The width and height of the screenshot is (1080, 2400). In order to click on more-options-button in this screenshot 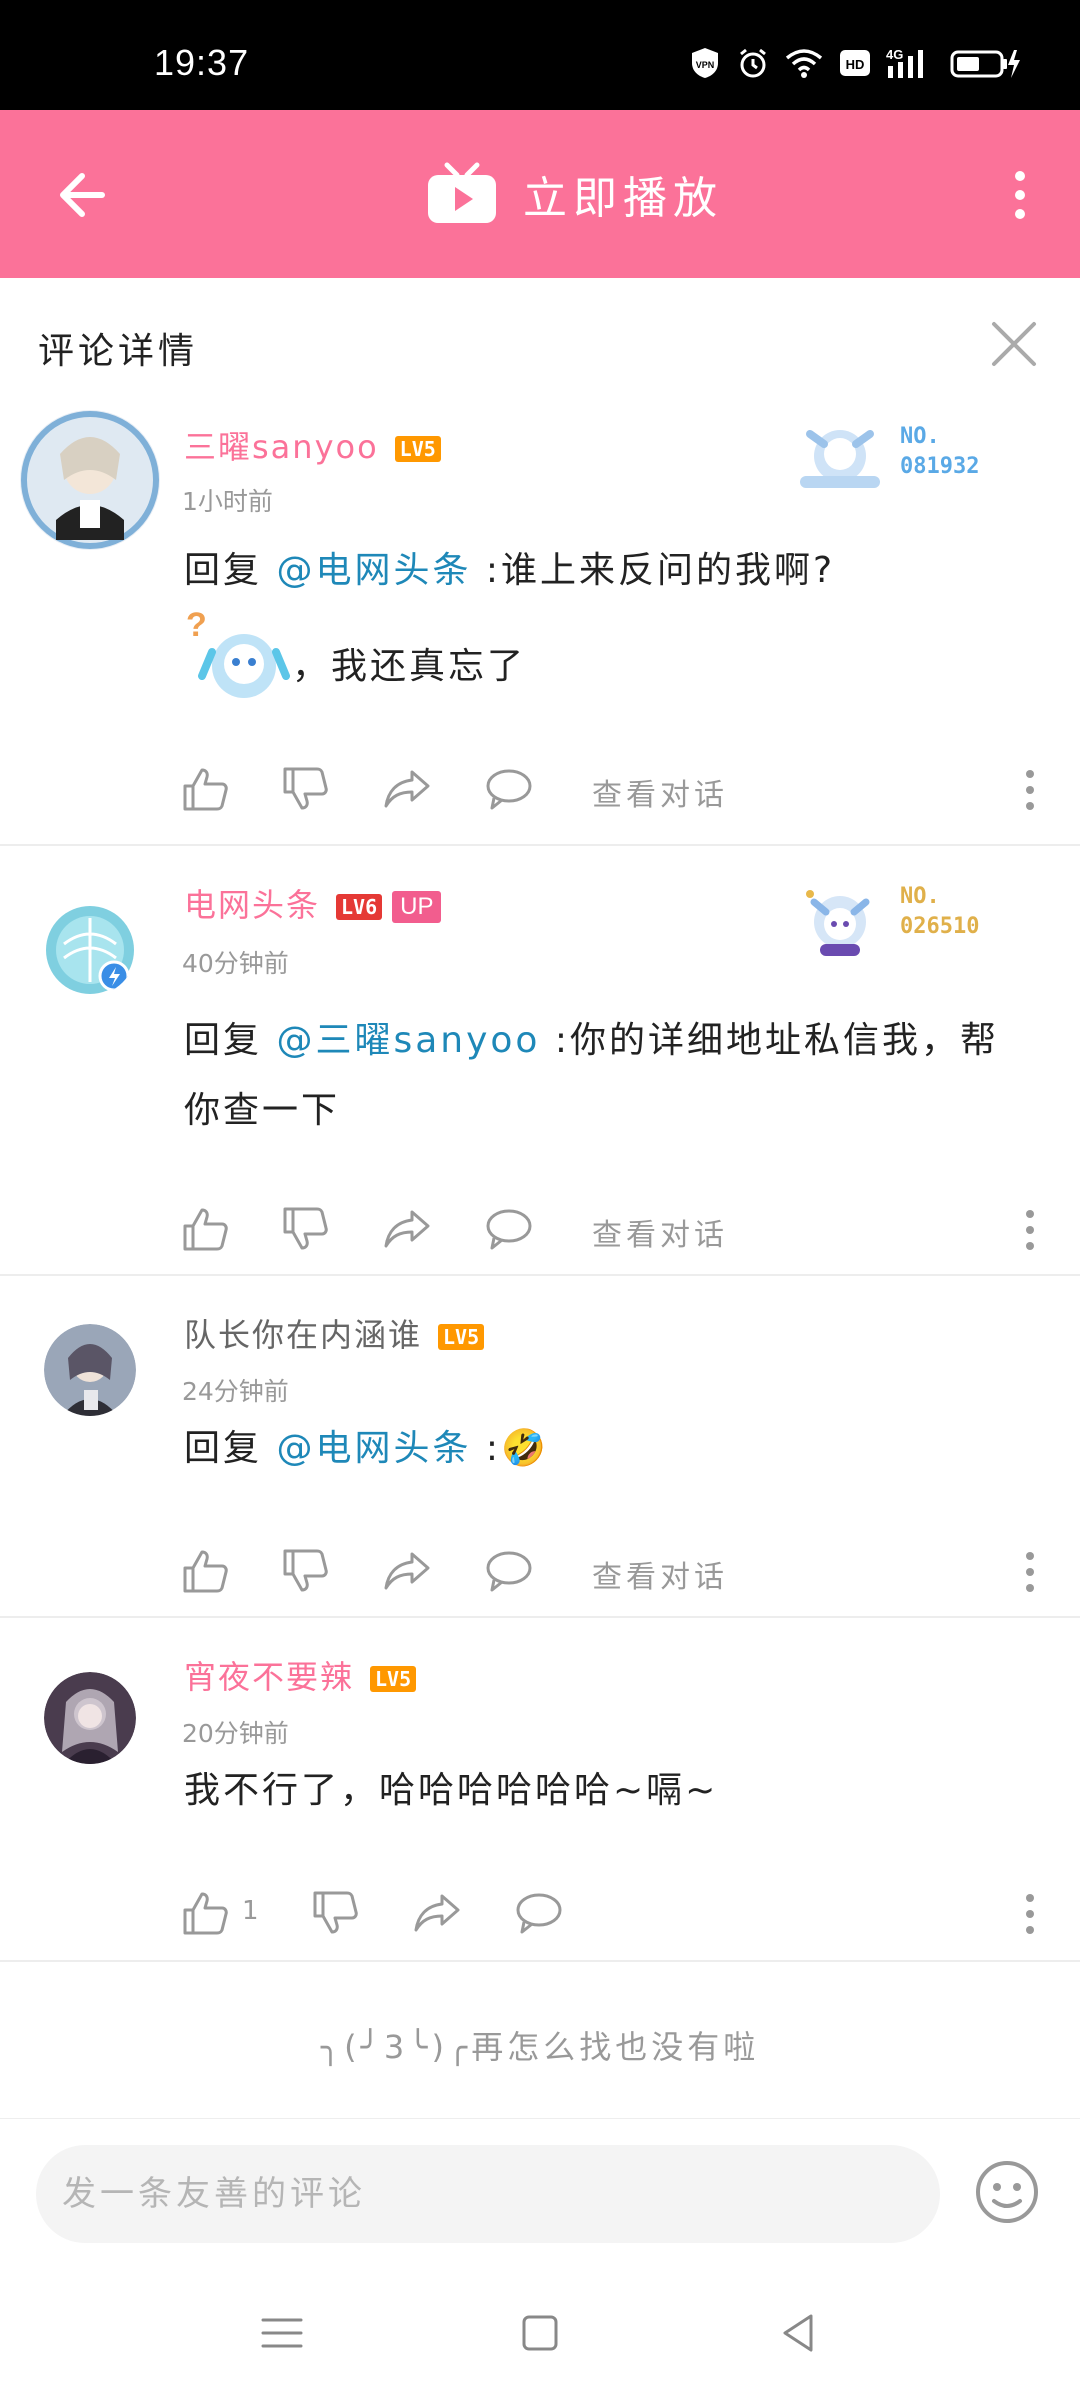, I will do `click(1020, 195)`.